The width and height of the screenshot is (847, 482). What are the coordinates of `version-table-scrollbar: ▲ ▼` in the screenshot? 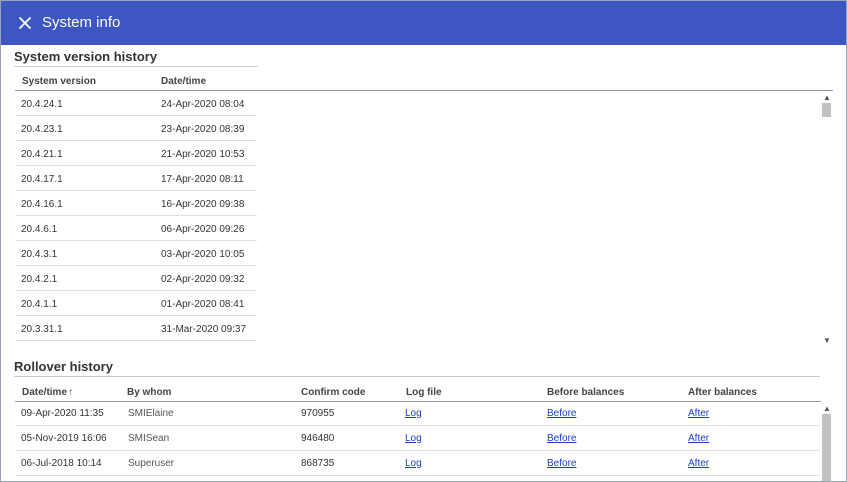 It's located at (826, 219).